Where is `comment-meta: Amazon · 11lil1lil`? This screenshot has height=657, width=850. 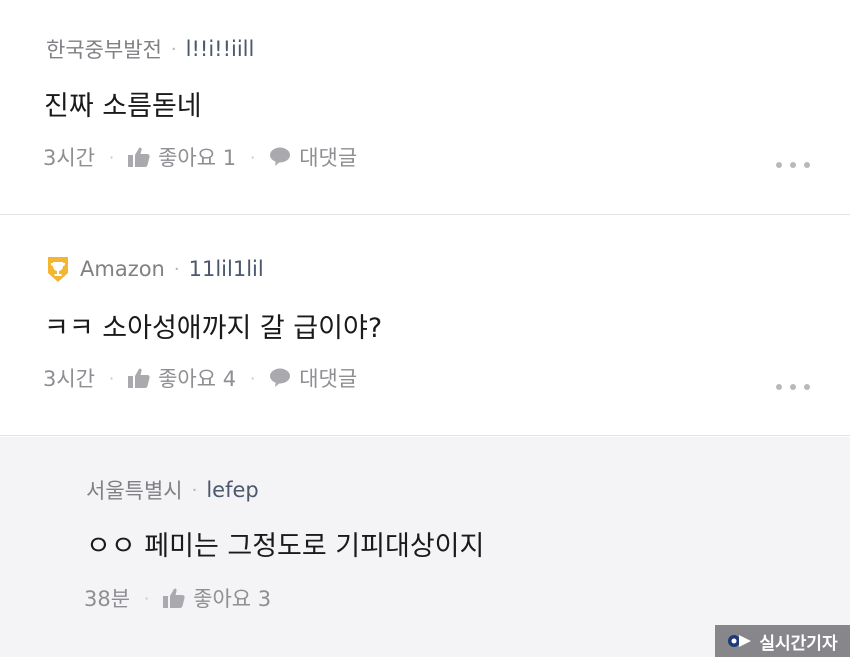 comment-meta: Amazon · 11lil1lil is located at coordinates (155, 269).